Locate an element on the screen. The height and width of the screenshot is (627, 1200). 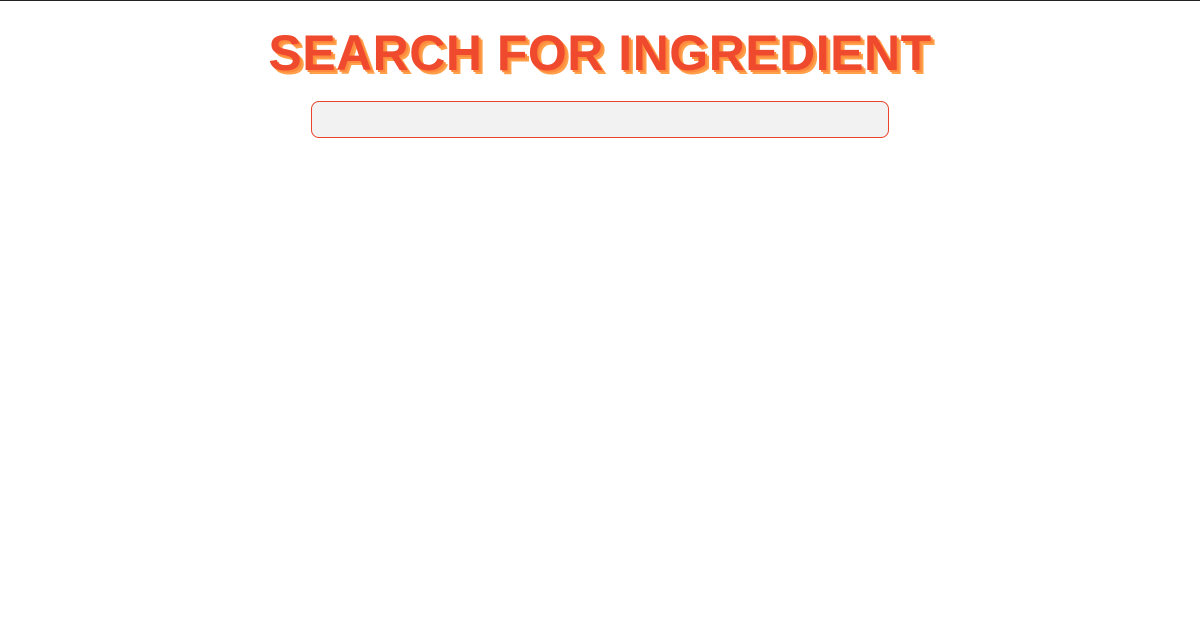
search-bar is located at coordinates (600, 119).